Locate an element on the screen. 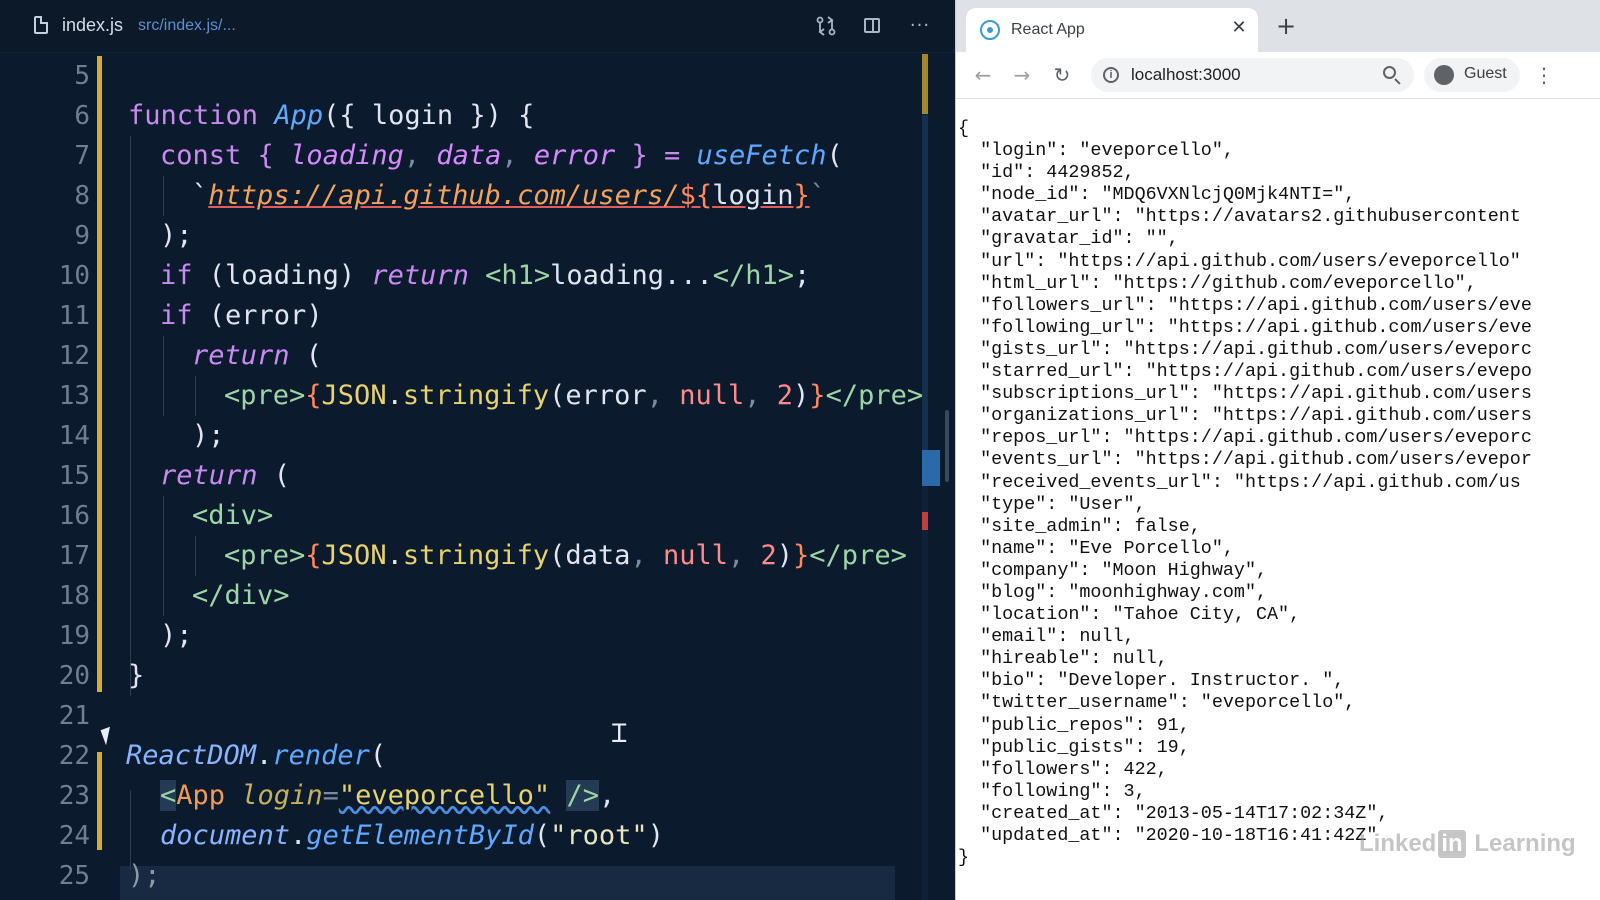 This screenshot has height=900, width=1600. line-number: 20 is located at coordinates (74, 676).